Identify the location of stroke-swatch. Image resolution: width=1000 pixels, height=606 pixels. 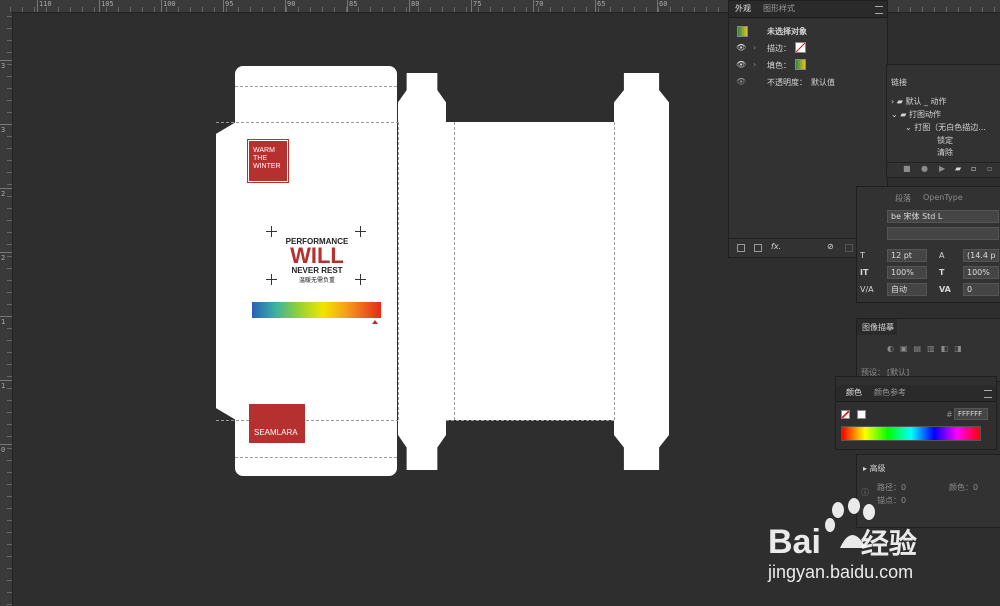
(800, 47).